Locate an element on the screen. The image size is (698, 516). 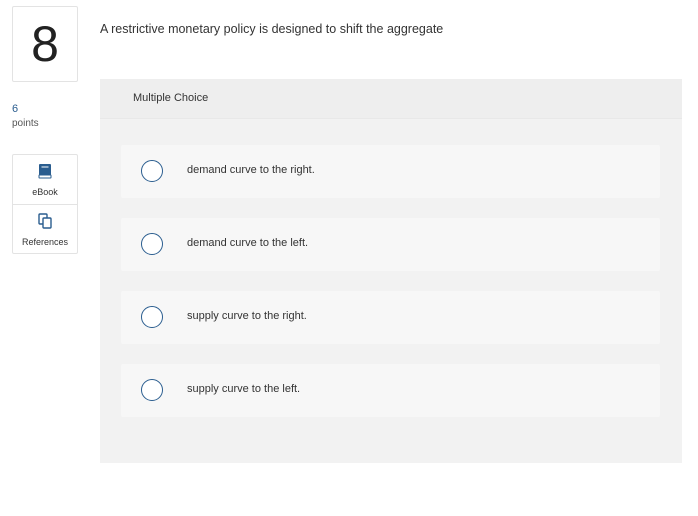
answer-option-text: supply curve to the right. is located at coordinates (247, 316).